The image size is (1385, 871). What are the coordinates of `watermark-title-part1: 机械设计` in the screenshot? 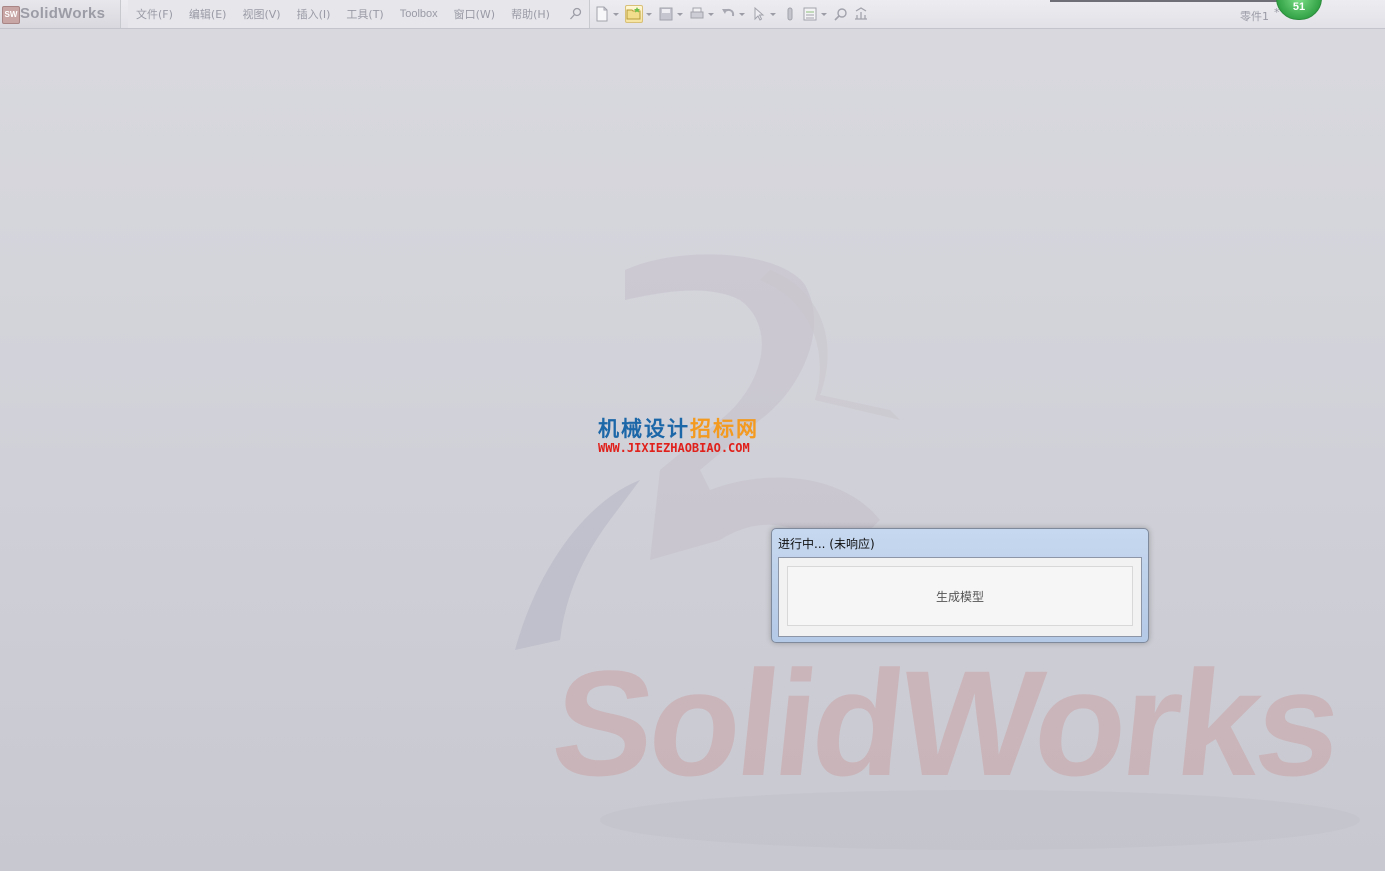 It's located at (644, 428).